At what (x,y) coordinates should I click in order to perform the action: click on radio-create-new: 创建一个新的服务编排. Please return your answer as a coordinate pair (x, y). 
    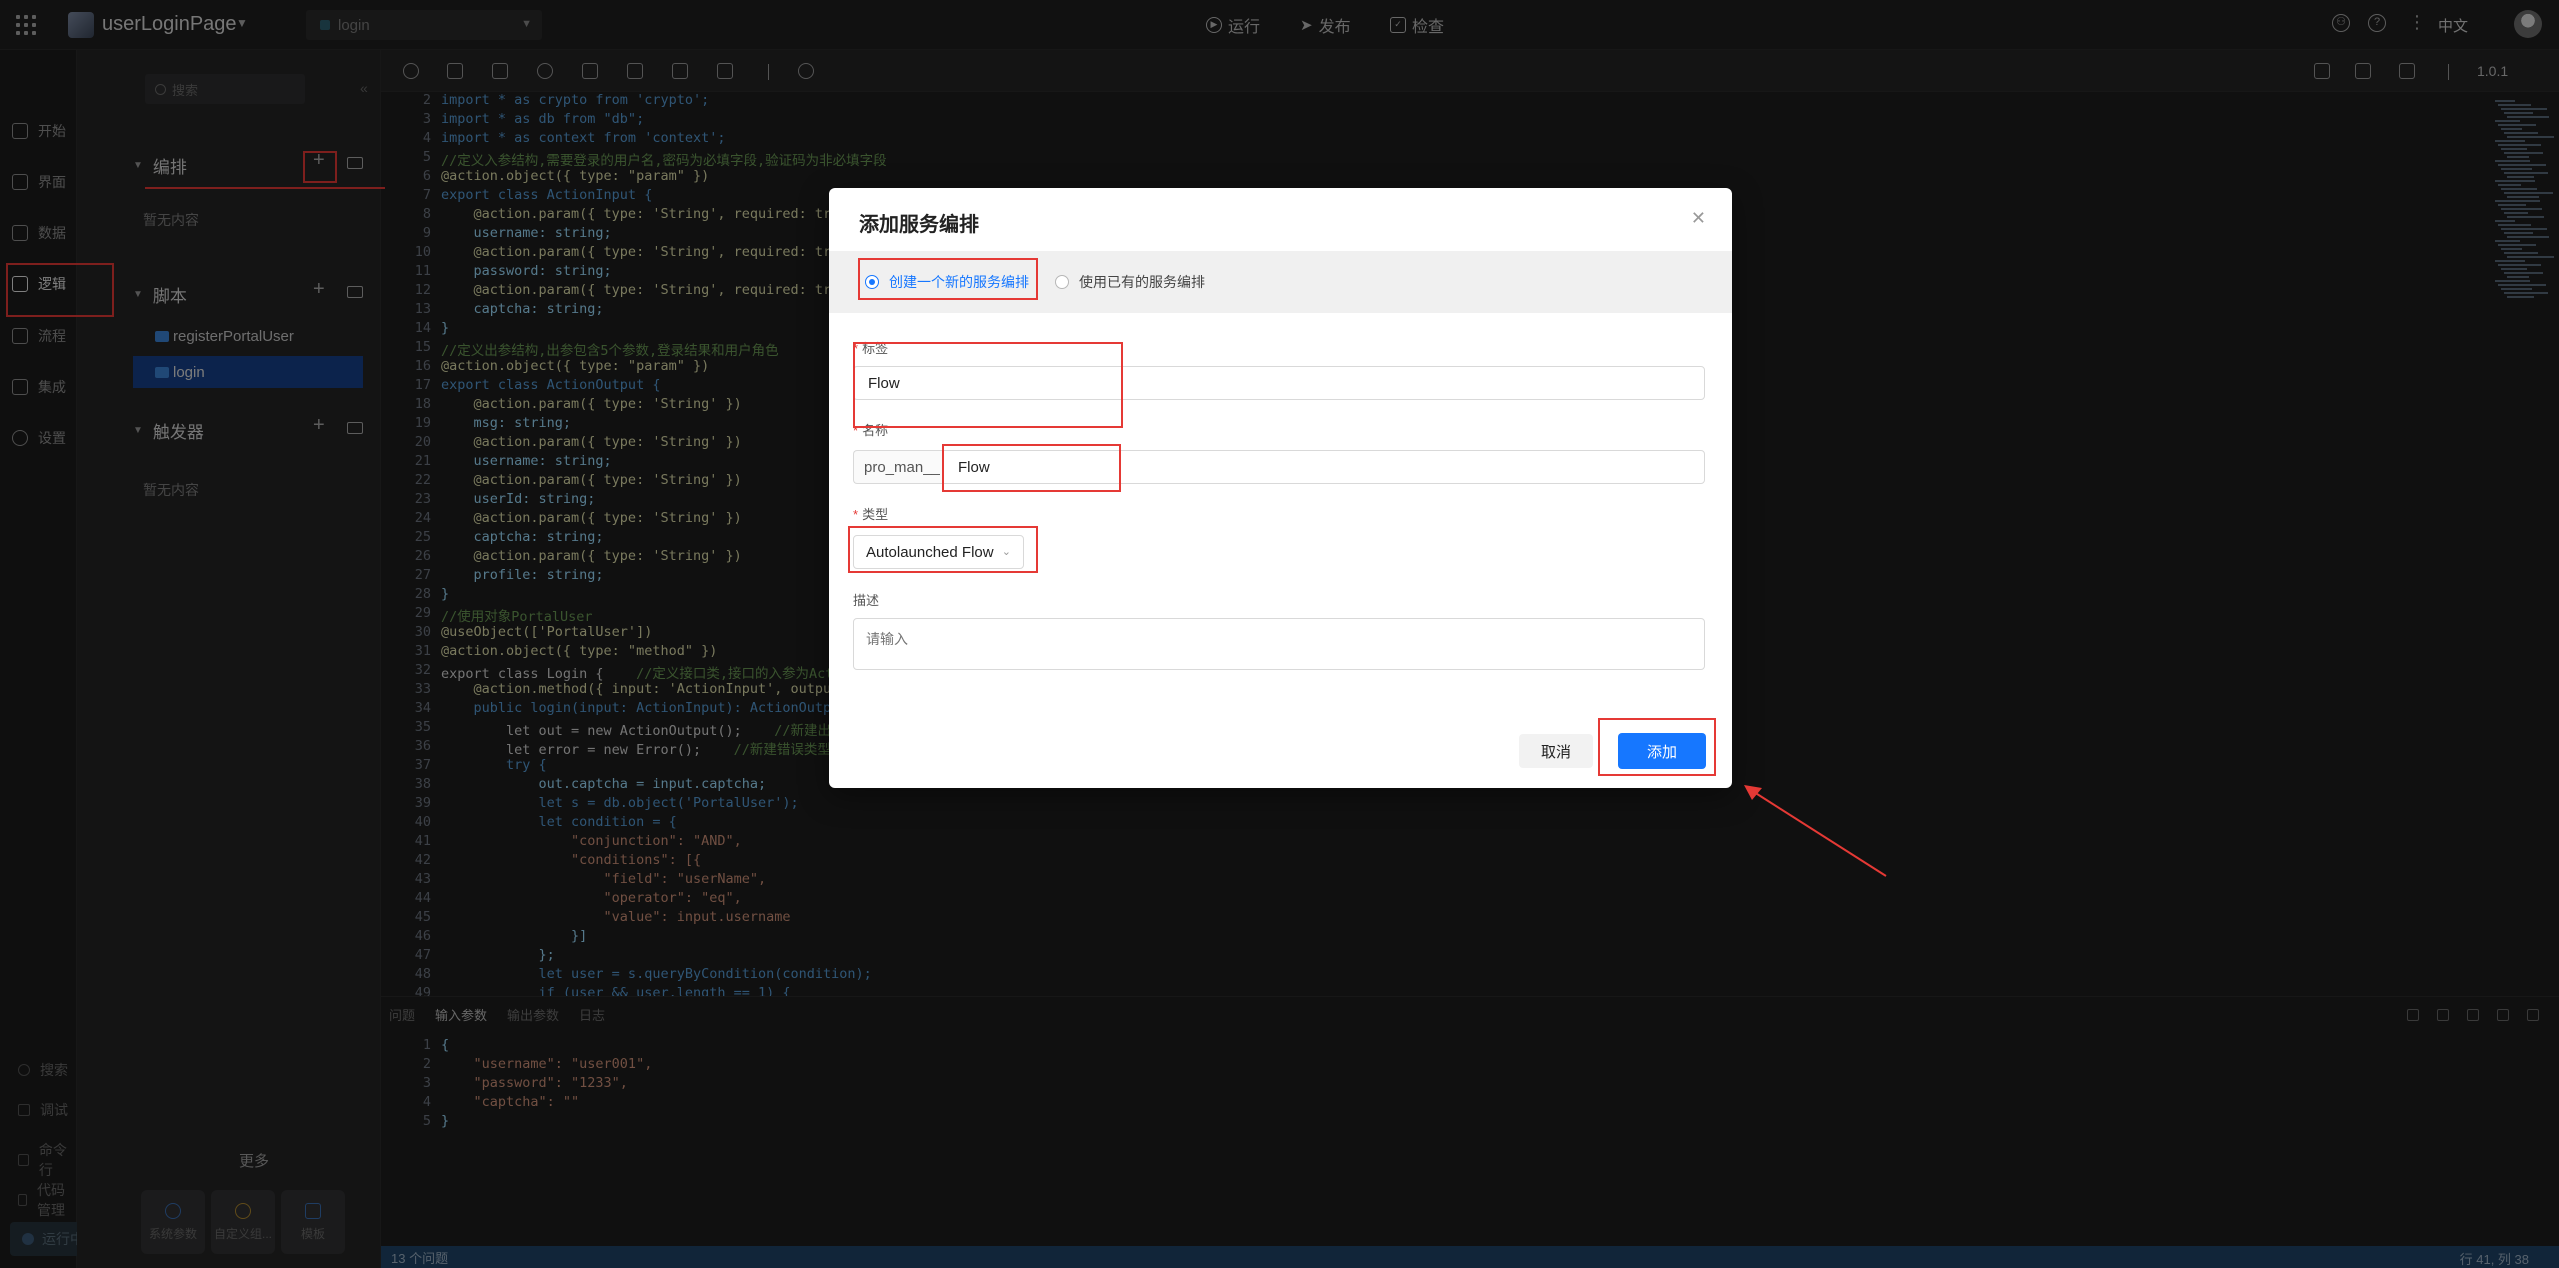
    Looking at the image, I should click on (947, 282).